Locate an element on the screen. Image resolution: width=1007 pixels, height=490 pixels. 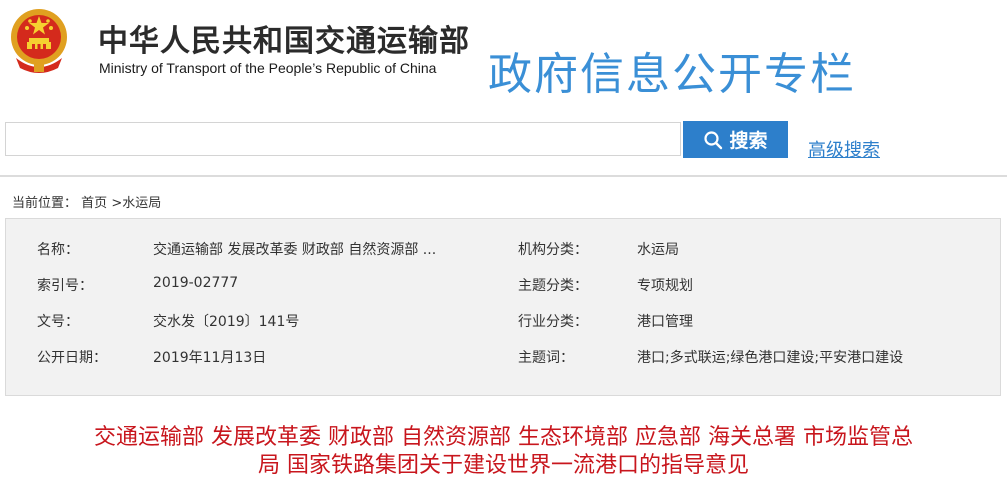
meta-name-label: 名称： is located at coordinates (58, 250).